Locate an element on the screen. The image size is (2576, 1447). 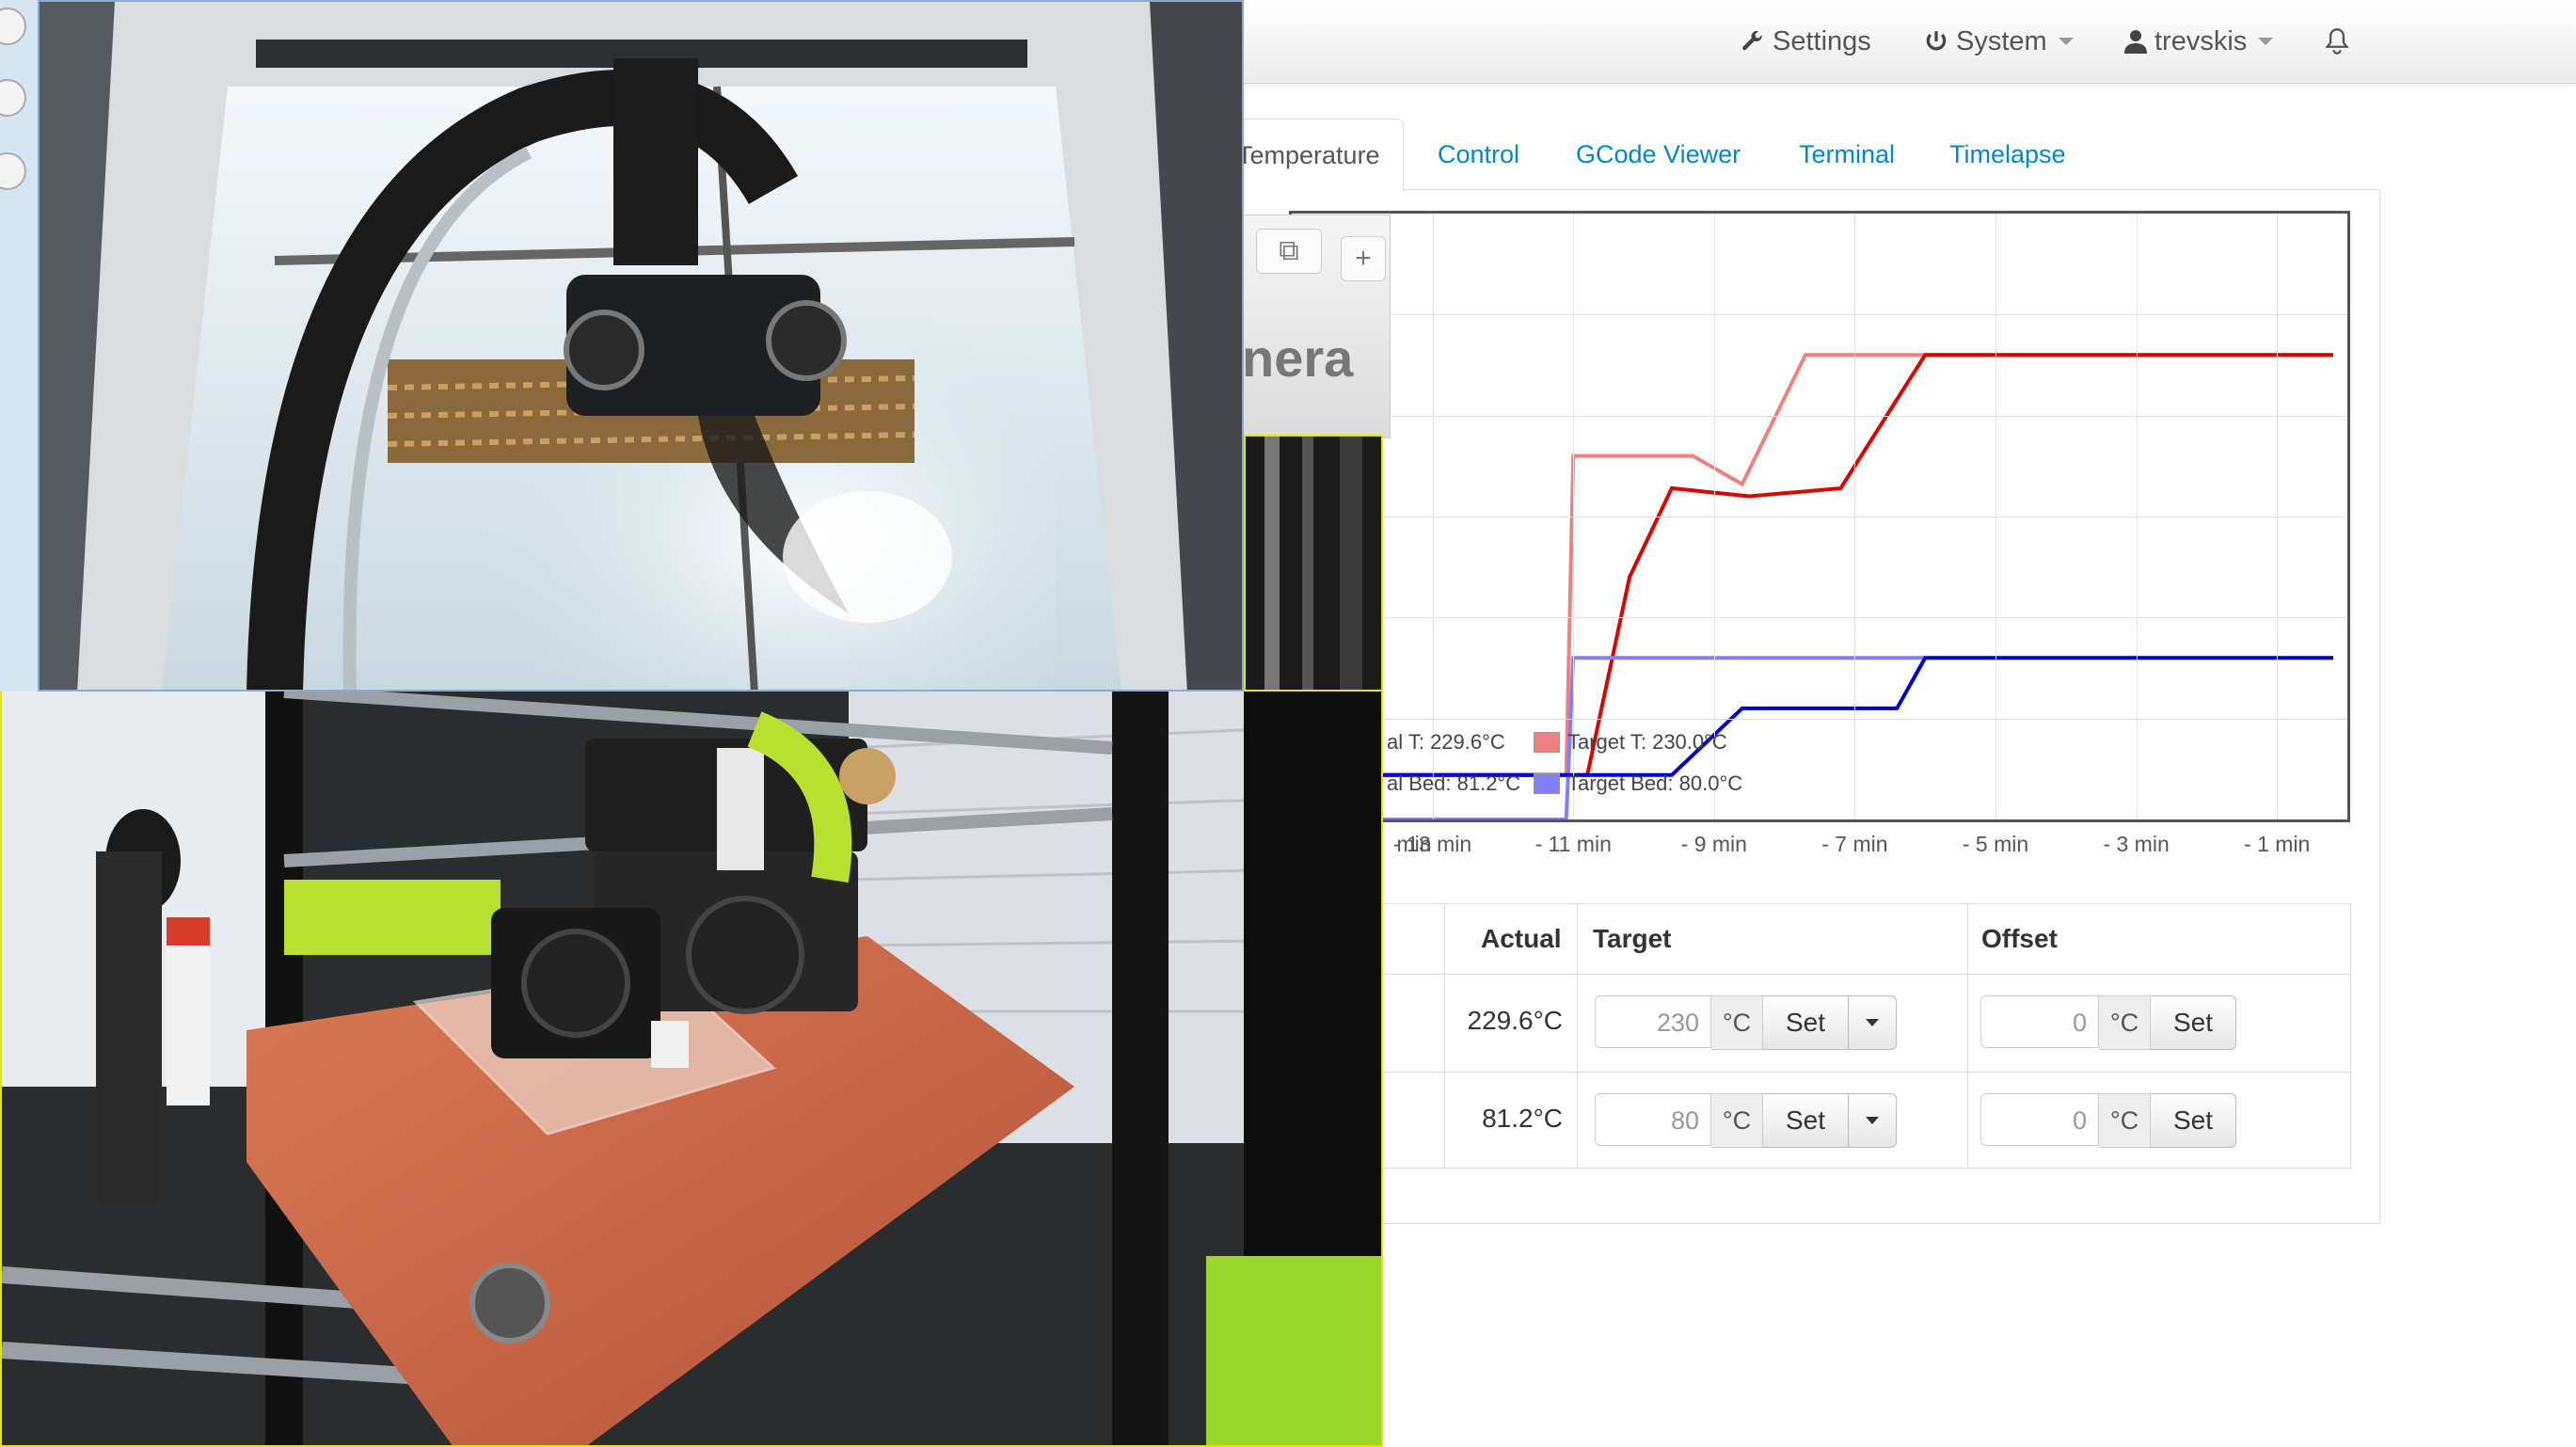
settings-menu: Settings is located at coordinates (1806, 41).